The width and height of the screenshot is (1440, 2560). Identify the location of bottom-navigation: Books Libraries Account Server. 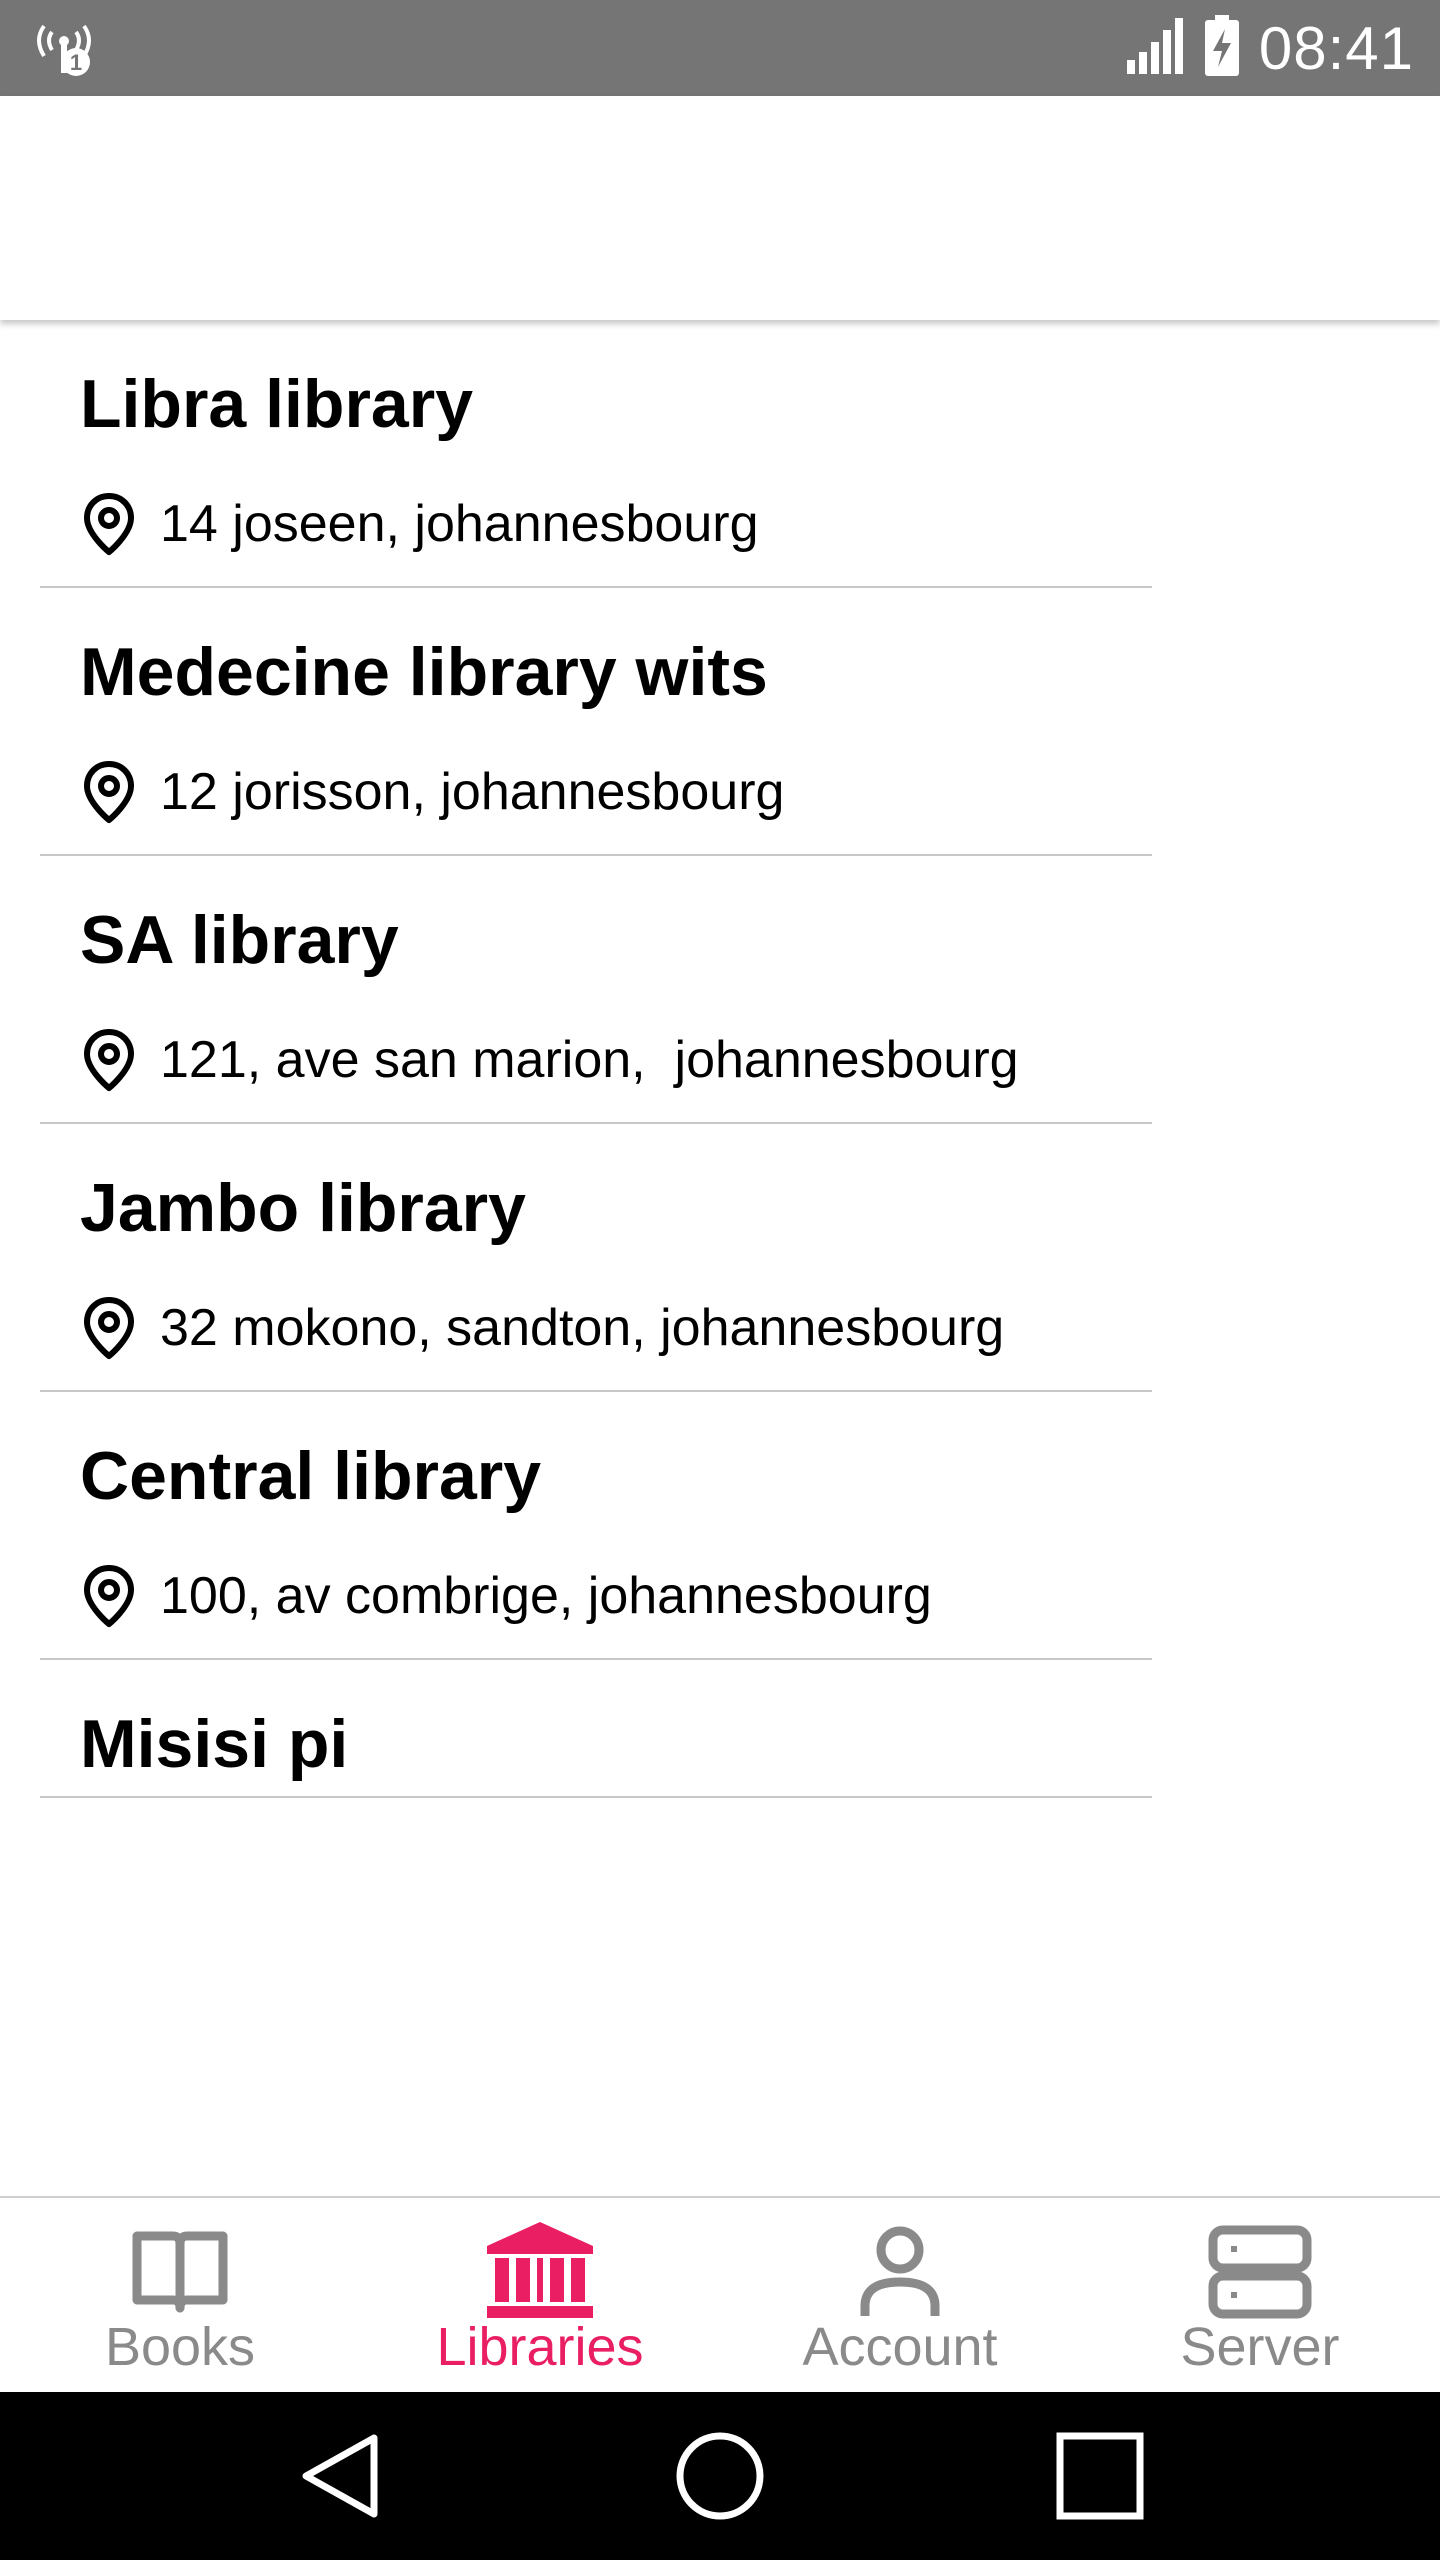
(720, 2295).